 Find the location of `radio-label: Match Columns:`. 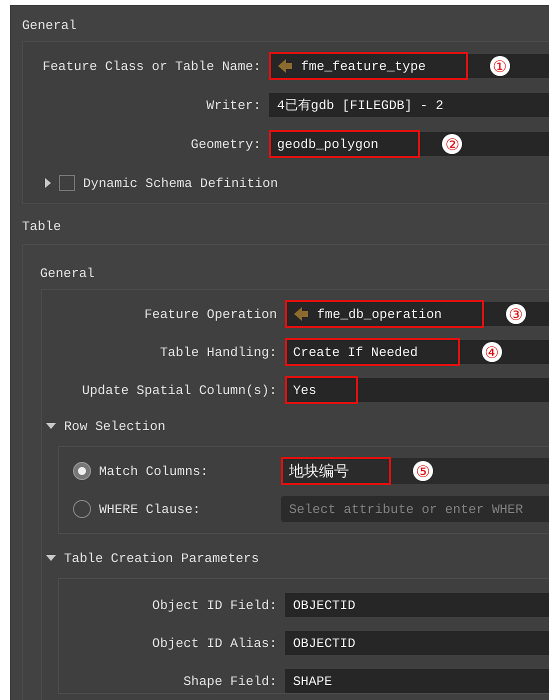

radio-label: Match Columns: is located at coordinates (154, 471).